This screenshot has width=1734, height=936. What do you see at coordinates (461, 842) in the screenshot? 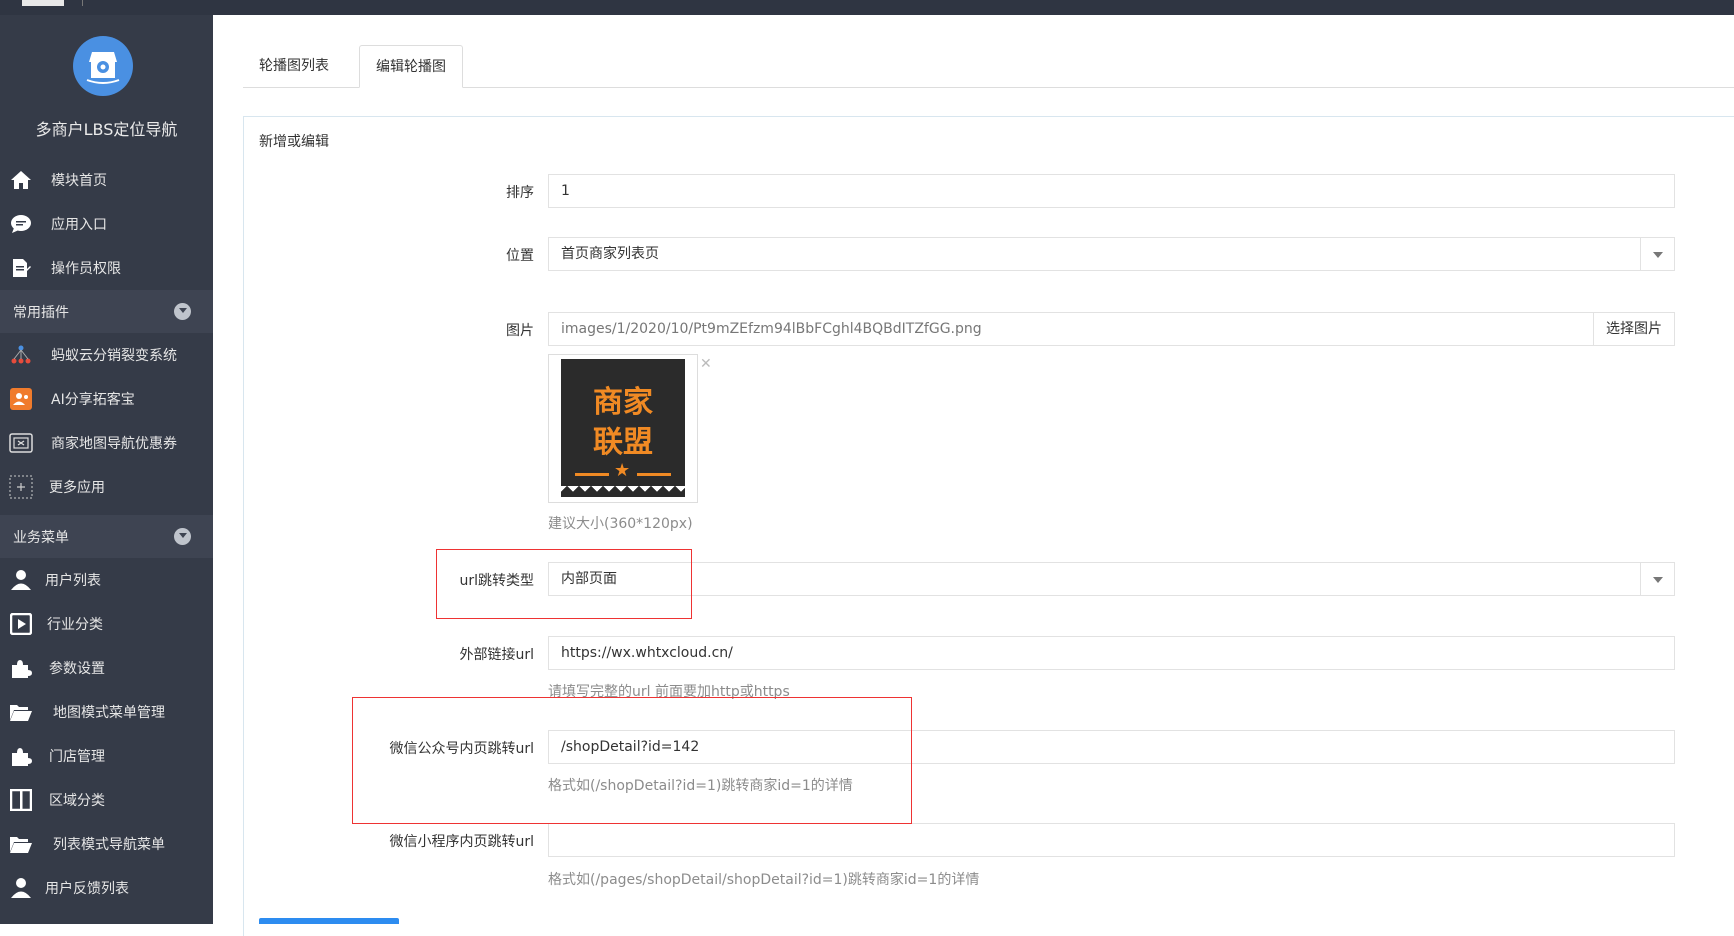
I see `miniprogram-url-label: 微信小程序内页跳转url` at bounding box center [461, 842].